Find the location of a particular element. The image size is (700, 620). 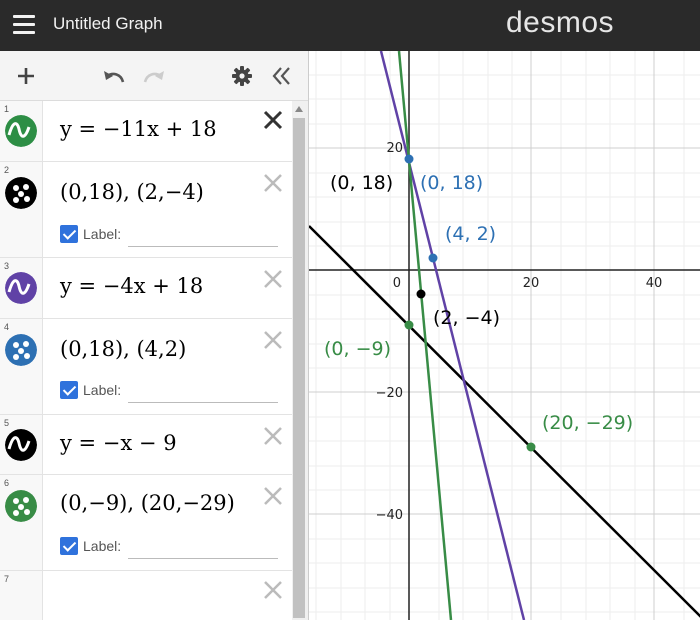

expression-toolbar is located at coordinates (154, 76).